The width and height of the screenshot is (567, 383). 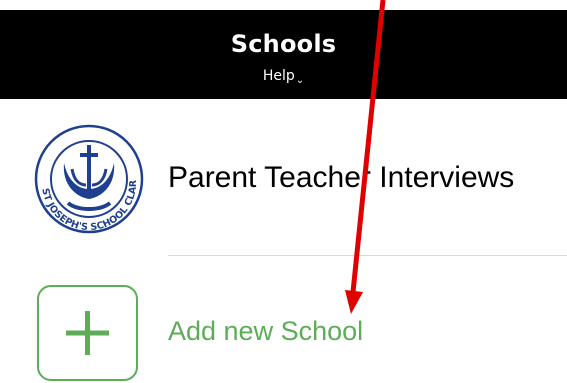 I want to click on school-logo: ST JOSEPH'S SCHOOL CLARE, so click(x=87, y=175).